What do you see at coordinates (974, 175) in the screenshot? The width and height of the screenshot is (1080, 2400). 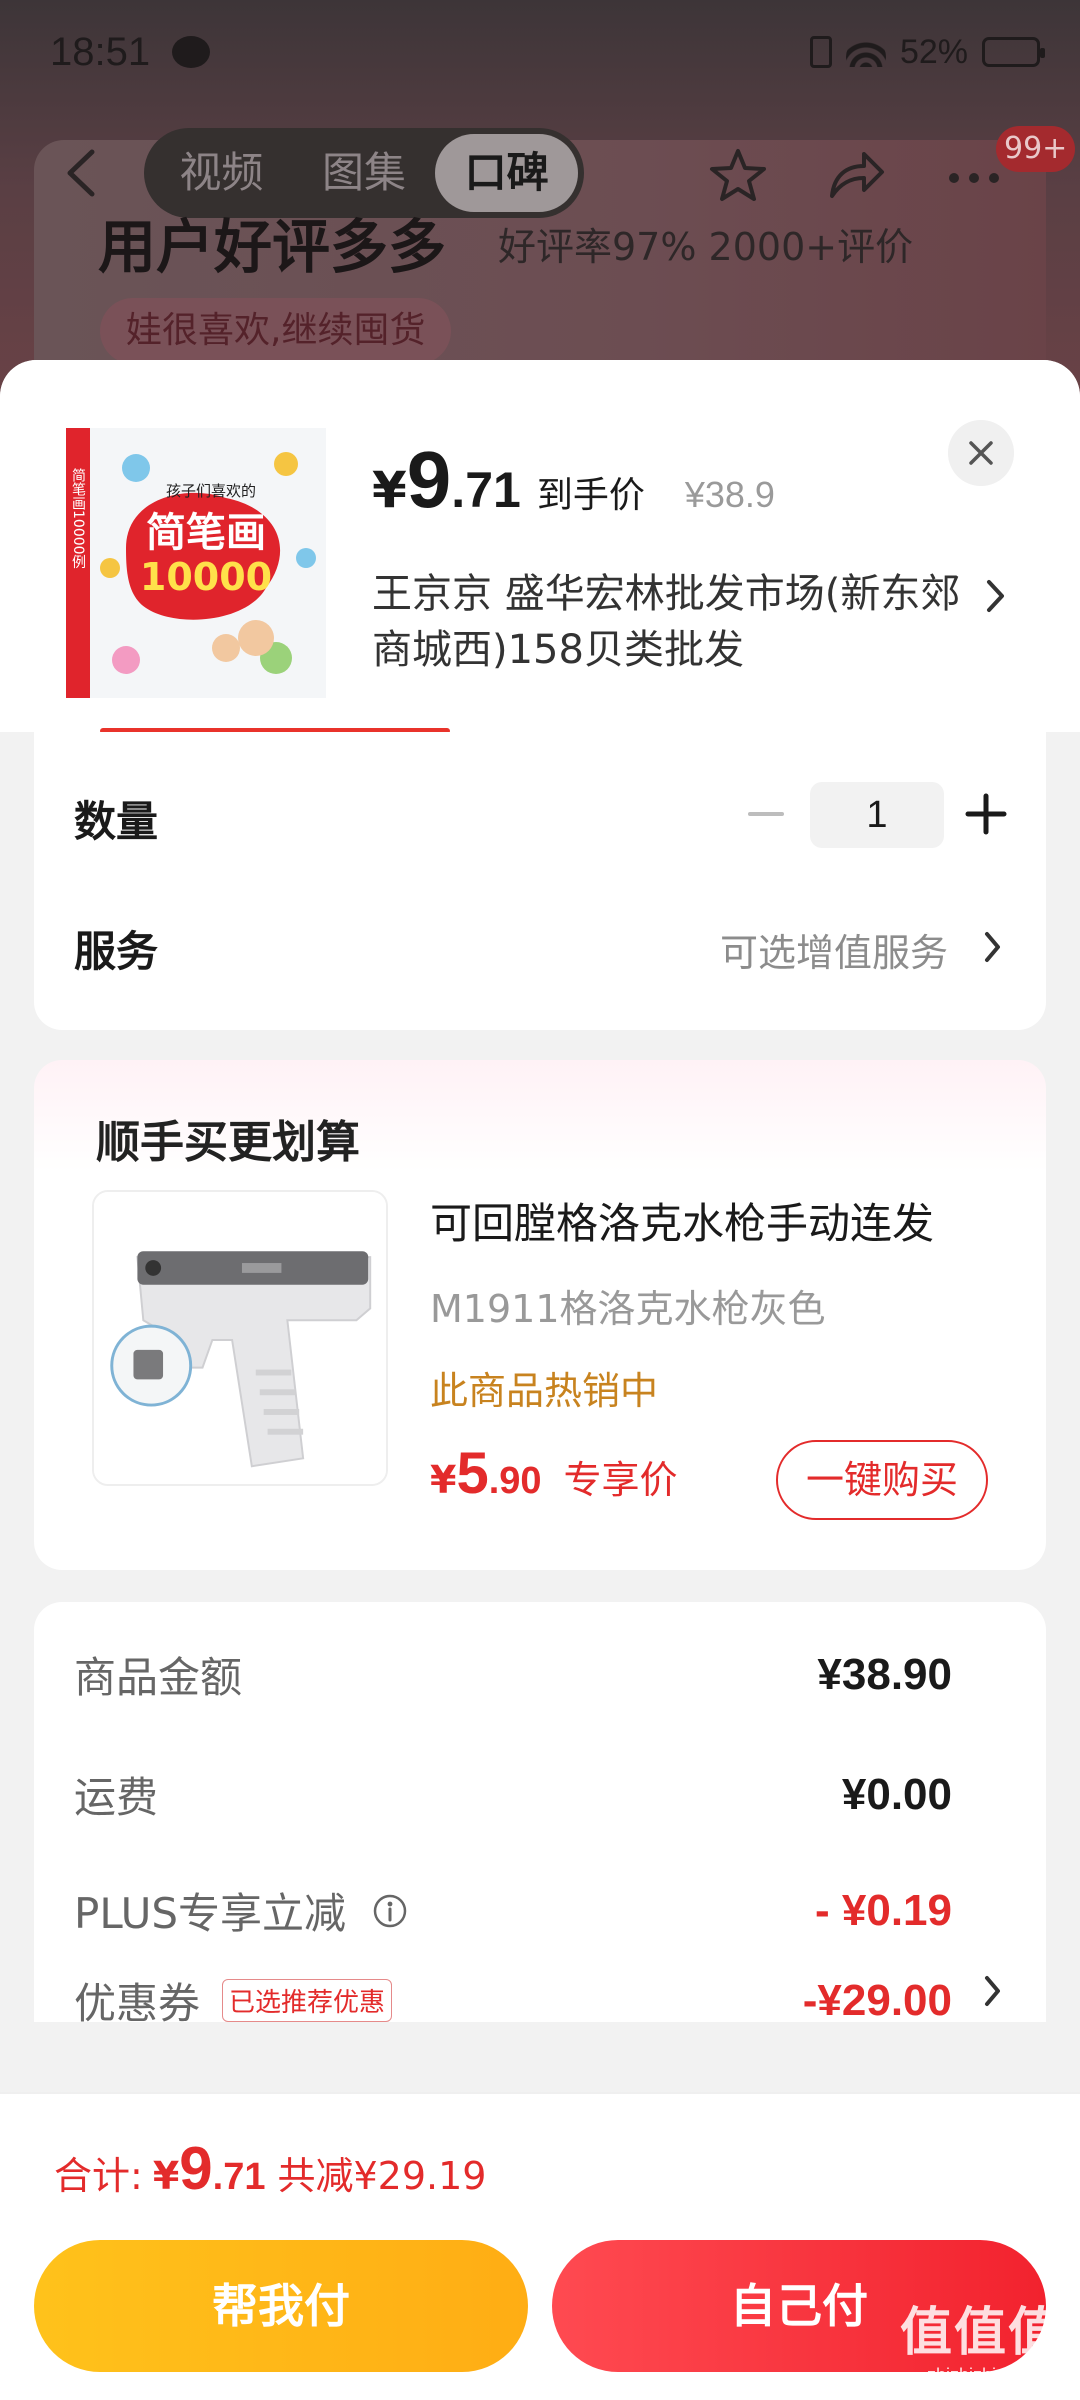 I see `more-icon` at bounding box center [974, 175].